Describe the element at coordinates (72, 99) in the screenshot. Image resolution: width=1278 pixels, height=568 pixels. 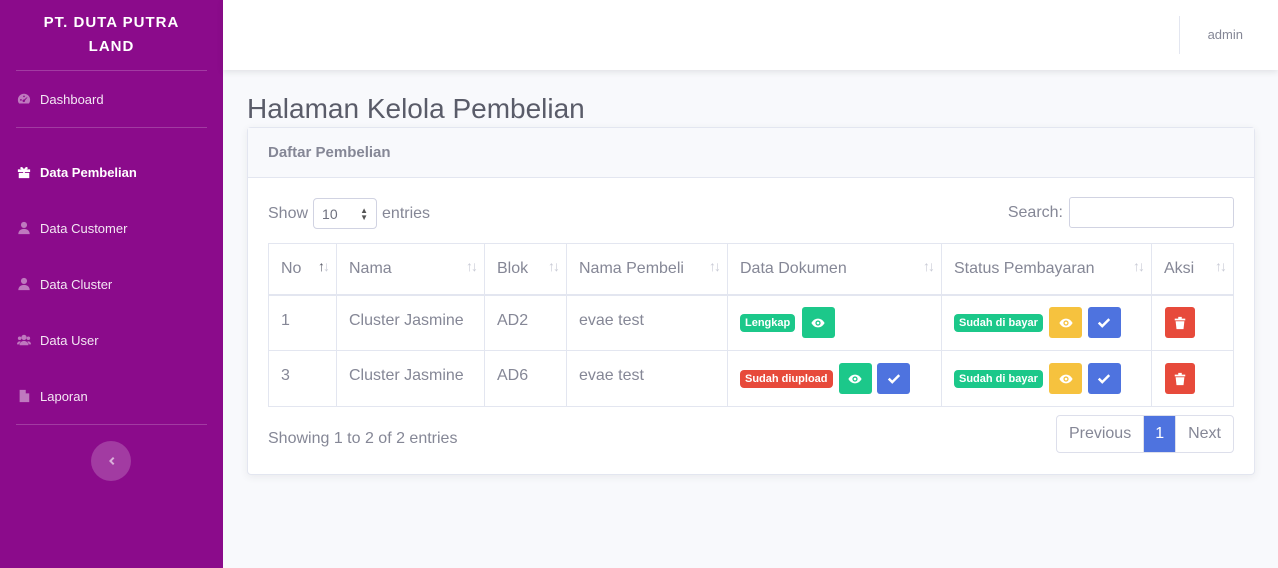
I see `sidebar-item-label: Dashboard` at that location.